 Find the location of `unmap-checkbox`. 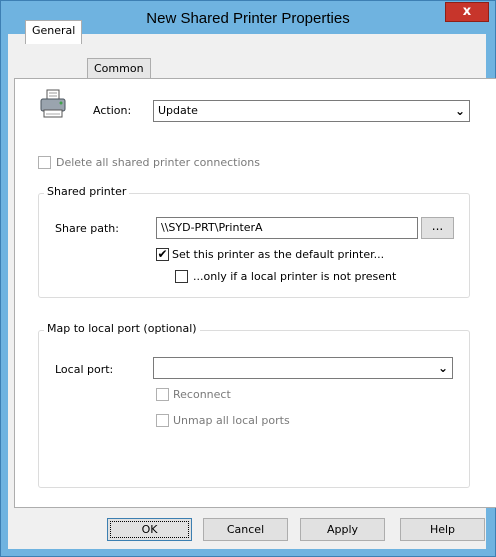

unmap-checkbox is located at coordinates (162, 420).